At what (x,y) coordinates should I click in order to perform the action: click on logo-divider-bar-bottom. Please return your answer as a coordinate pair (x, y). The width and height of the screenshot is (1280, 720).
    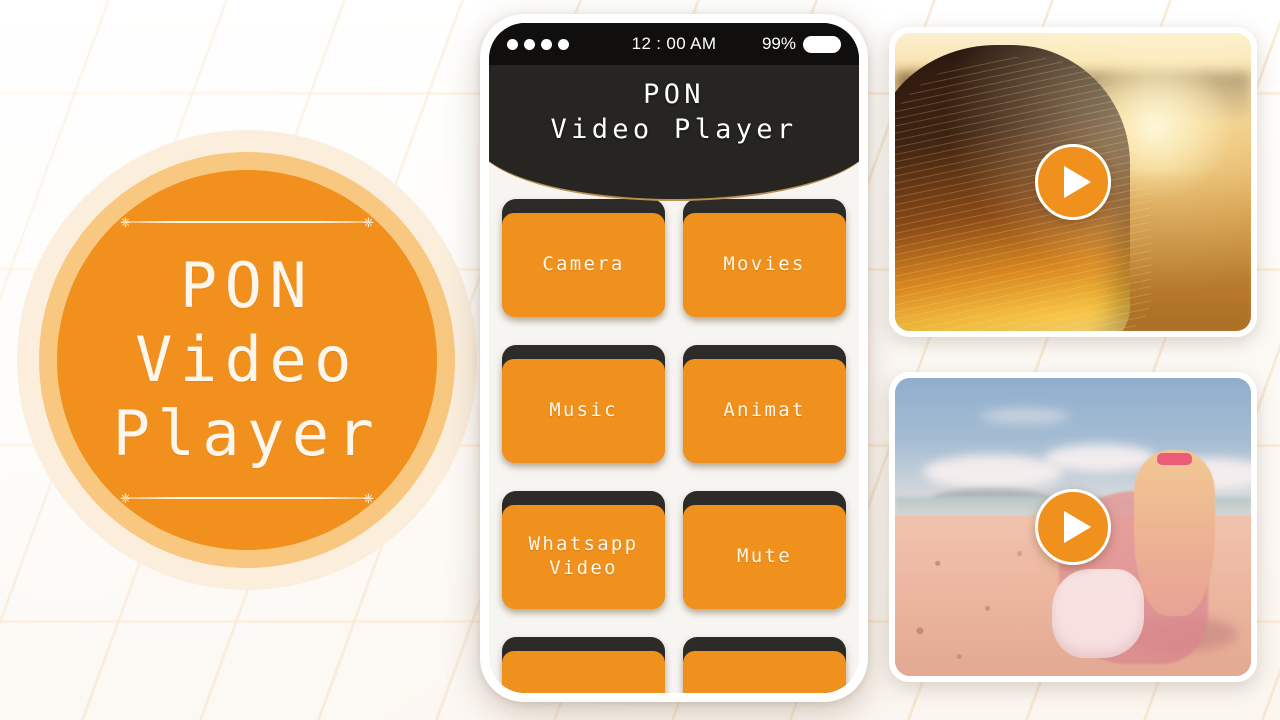
    Looking at the image, I should click on (247, 498).